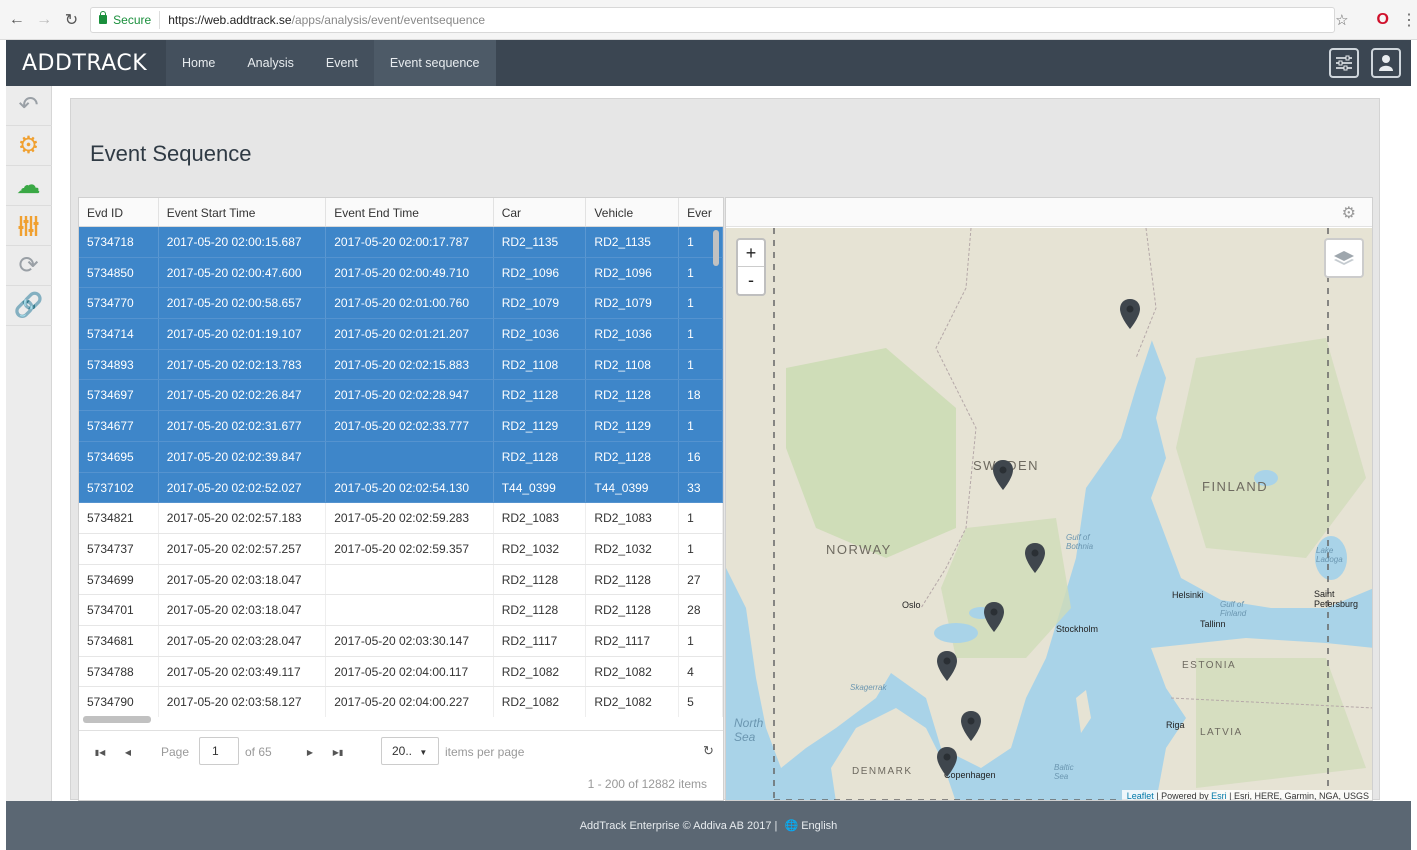 Image resolution: width=1417 pixels, height=850 pixels. What do you see at coordinates (1221, 732) in the screenshot?
I see `label-latvia: LATVIA` at bounding box center [1221, 732].